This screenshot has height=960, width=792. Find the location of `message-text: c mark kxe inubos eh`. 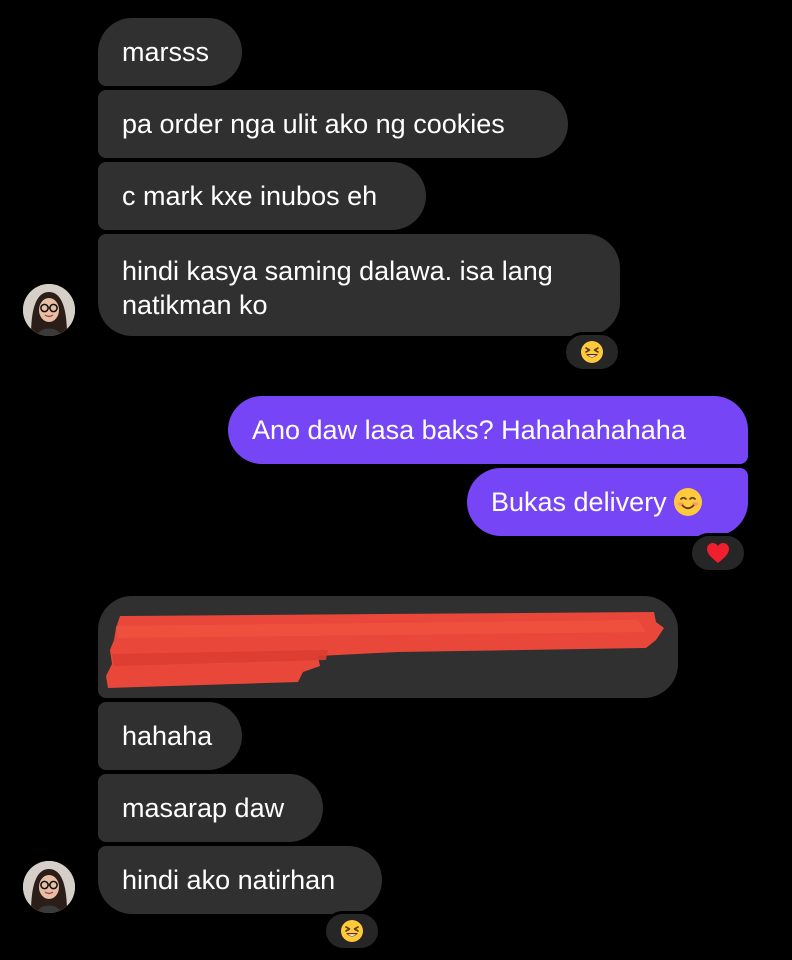

message-text: c mark kxe inubos eh is located at coordinates (250, 196).